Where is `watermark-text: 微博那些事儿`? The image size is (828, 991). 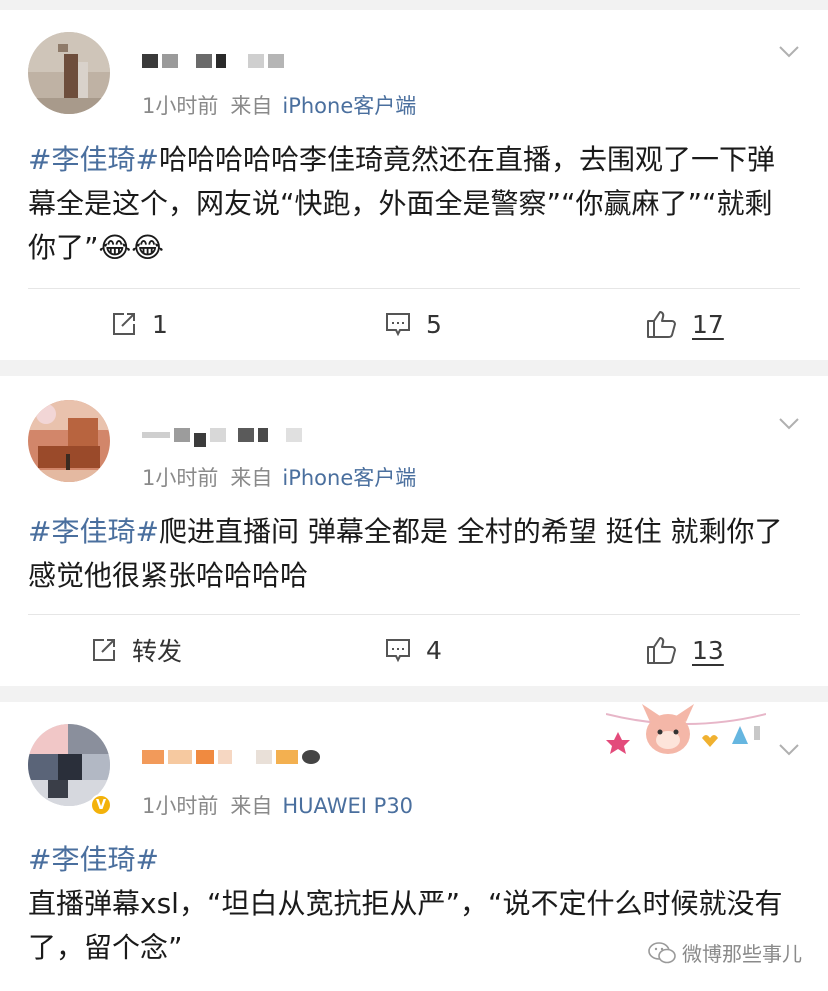
watermark-text: 微博那些事儿 is located at coordinates (742, 954).